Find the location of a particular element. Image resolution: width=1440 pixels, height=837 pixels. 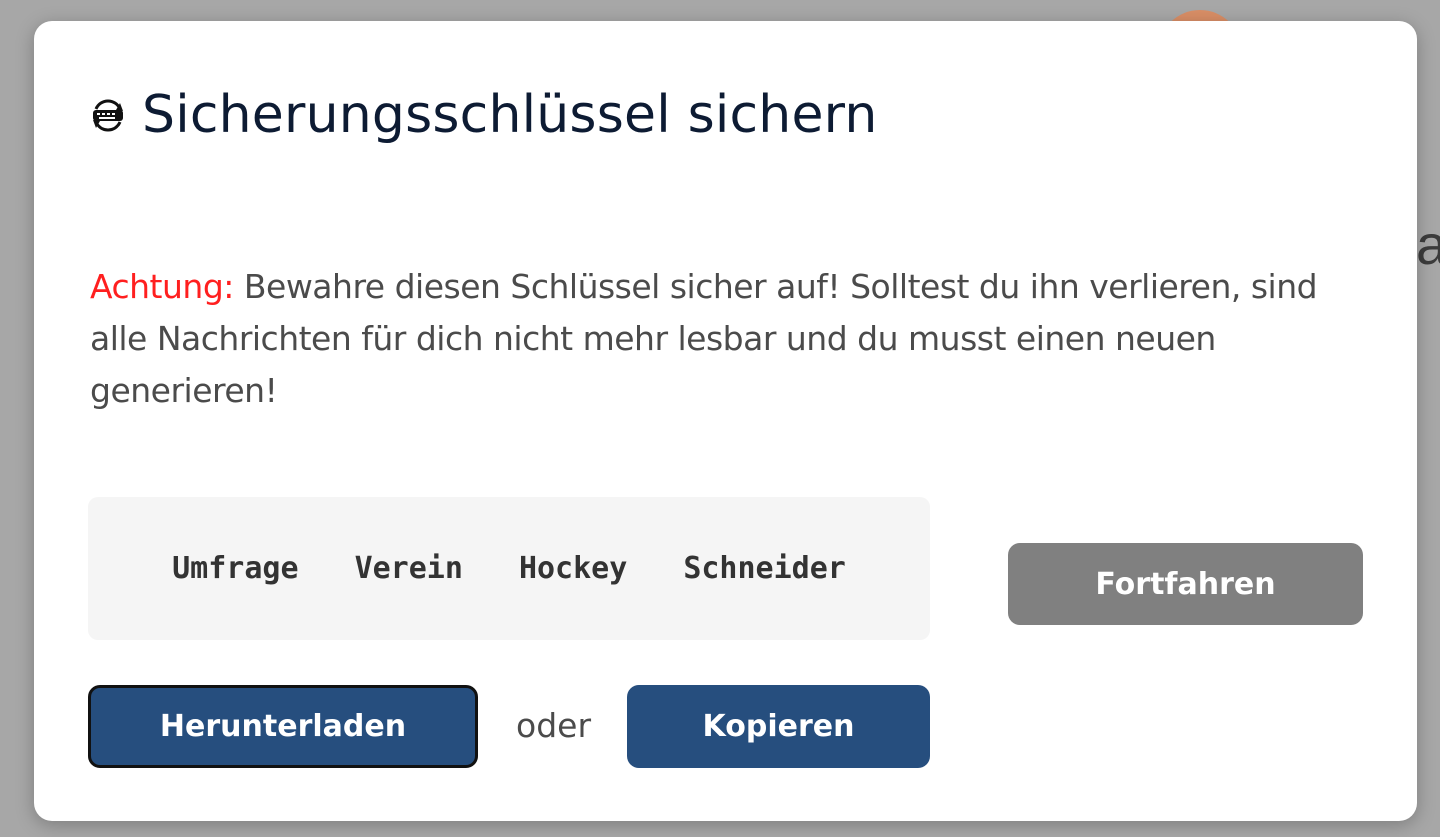

key-word: Verein is located at coordinates (408, 568).